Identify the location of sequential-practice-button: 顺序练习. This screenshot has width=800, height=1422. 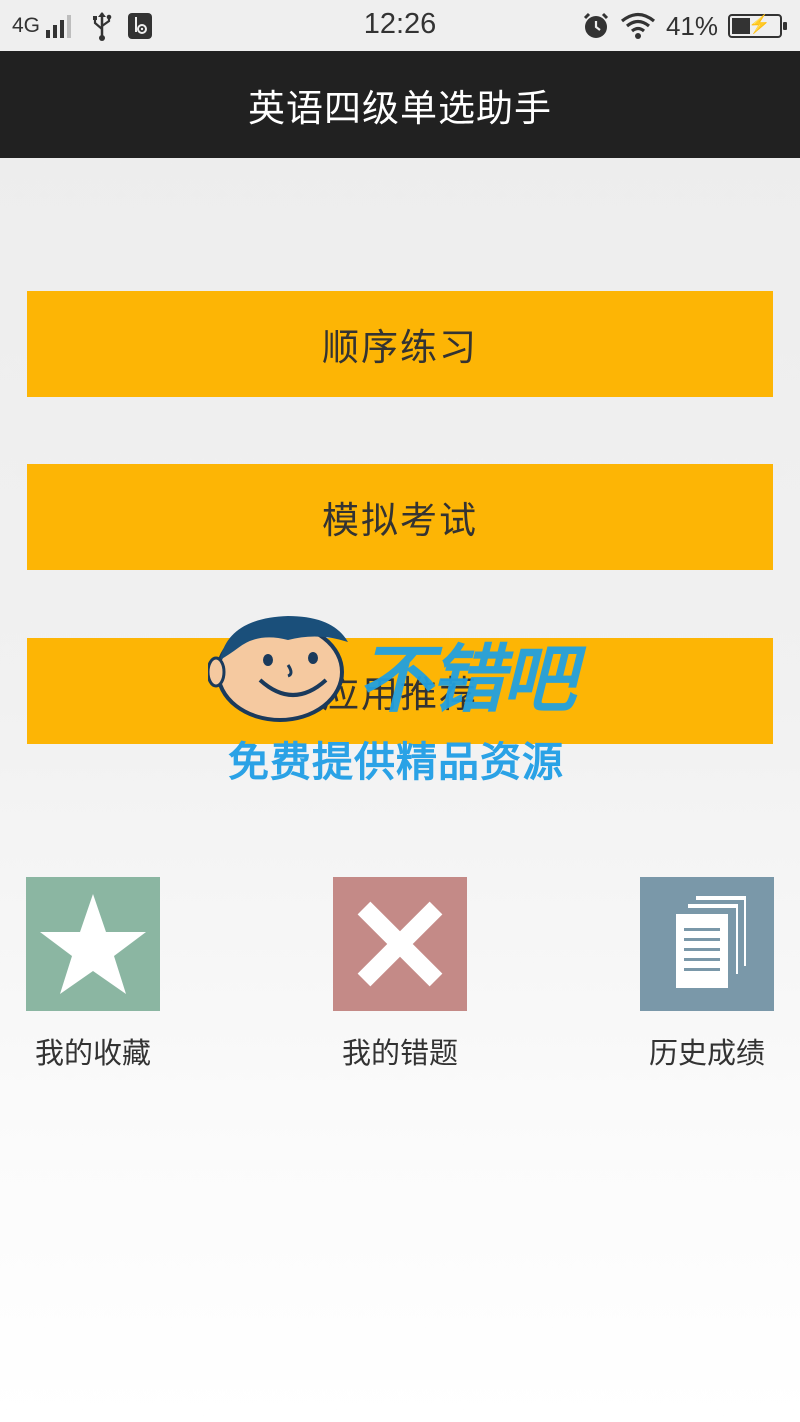
(400, 344).